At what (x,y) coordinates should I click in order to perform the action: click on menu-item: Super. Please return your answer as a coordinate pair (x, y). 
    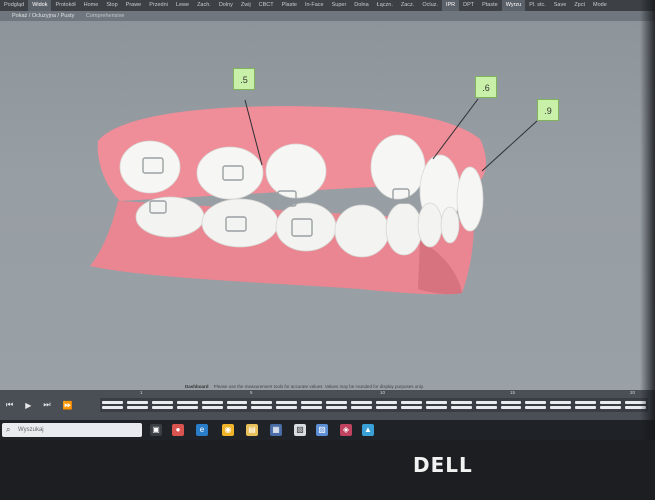
    Looking at the image, I should click on (339, 5).